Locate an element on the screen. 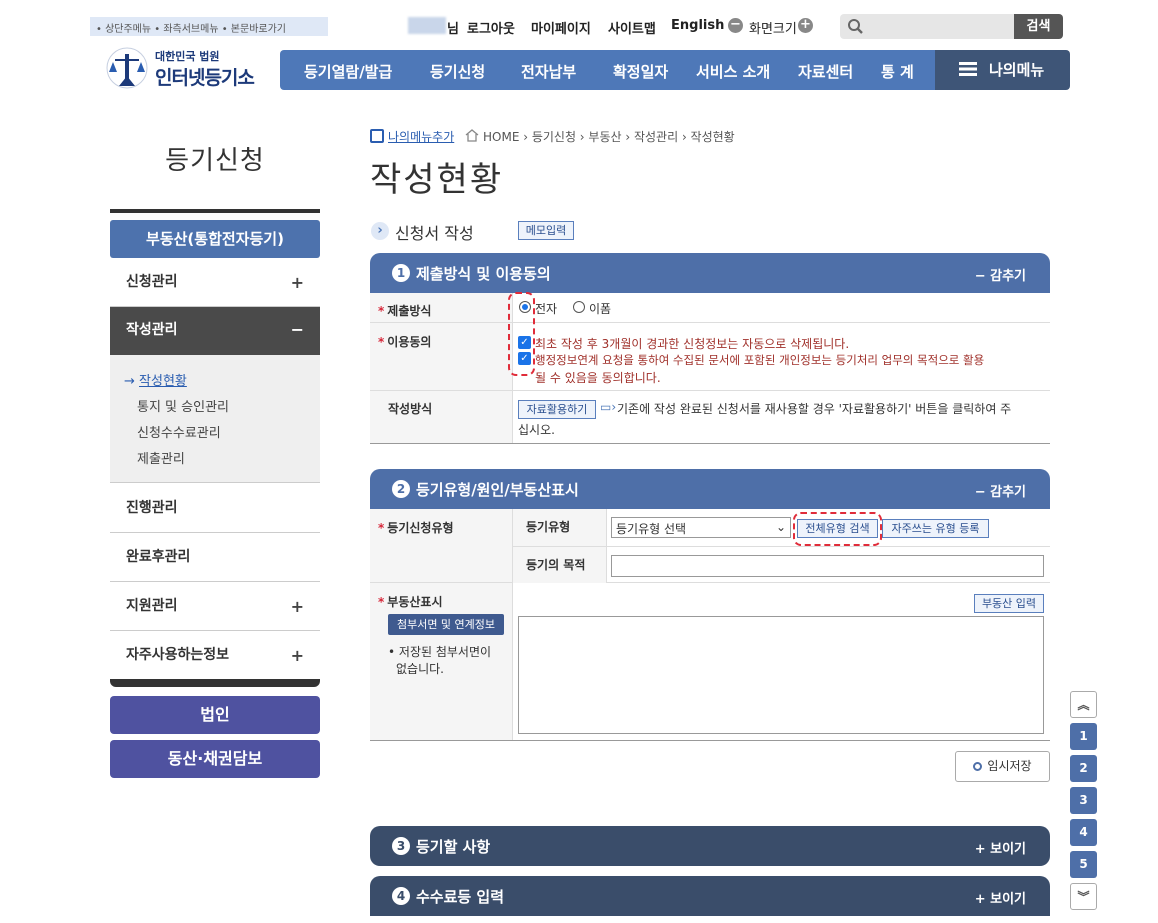  panel2-header: 2 등기유형/원인/부동산표시 − 감추기 is located at coordinates (710, 489).